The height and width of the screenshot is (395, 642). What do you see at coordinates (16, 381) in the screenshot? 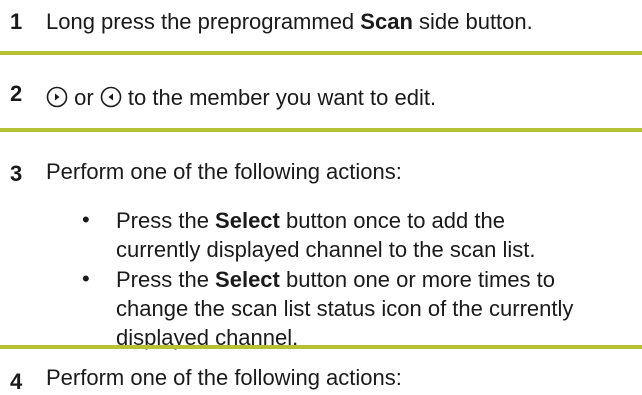
I see `step-number: 4` at bounding box center [16, 381].